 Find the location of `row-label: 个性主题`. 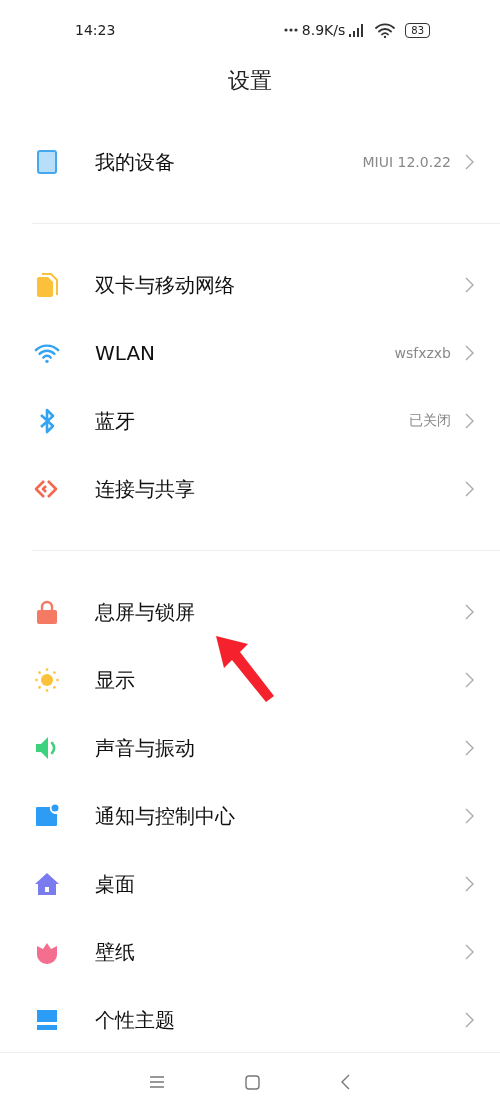

row-label: 个性主题 is located at coordinates (135, 1020).